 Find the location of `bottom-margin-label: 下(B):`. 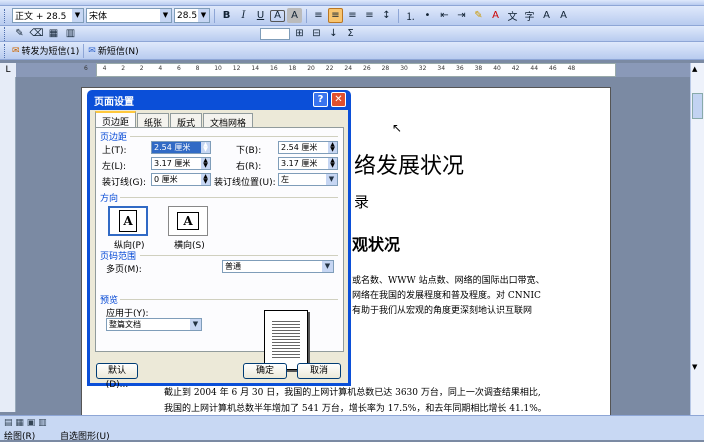

bottom-margin-label: 下(B): is located at coordinates (249, 151).